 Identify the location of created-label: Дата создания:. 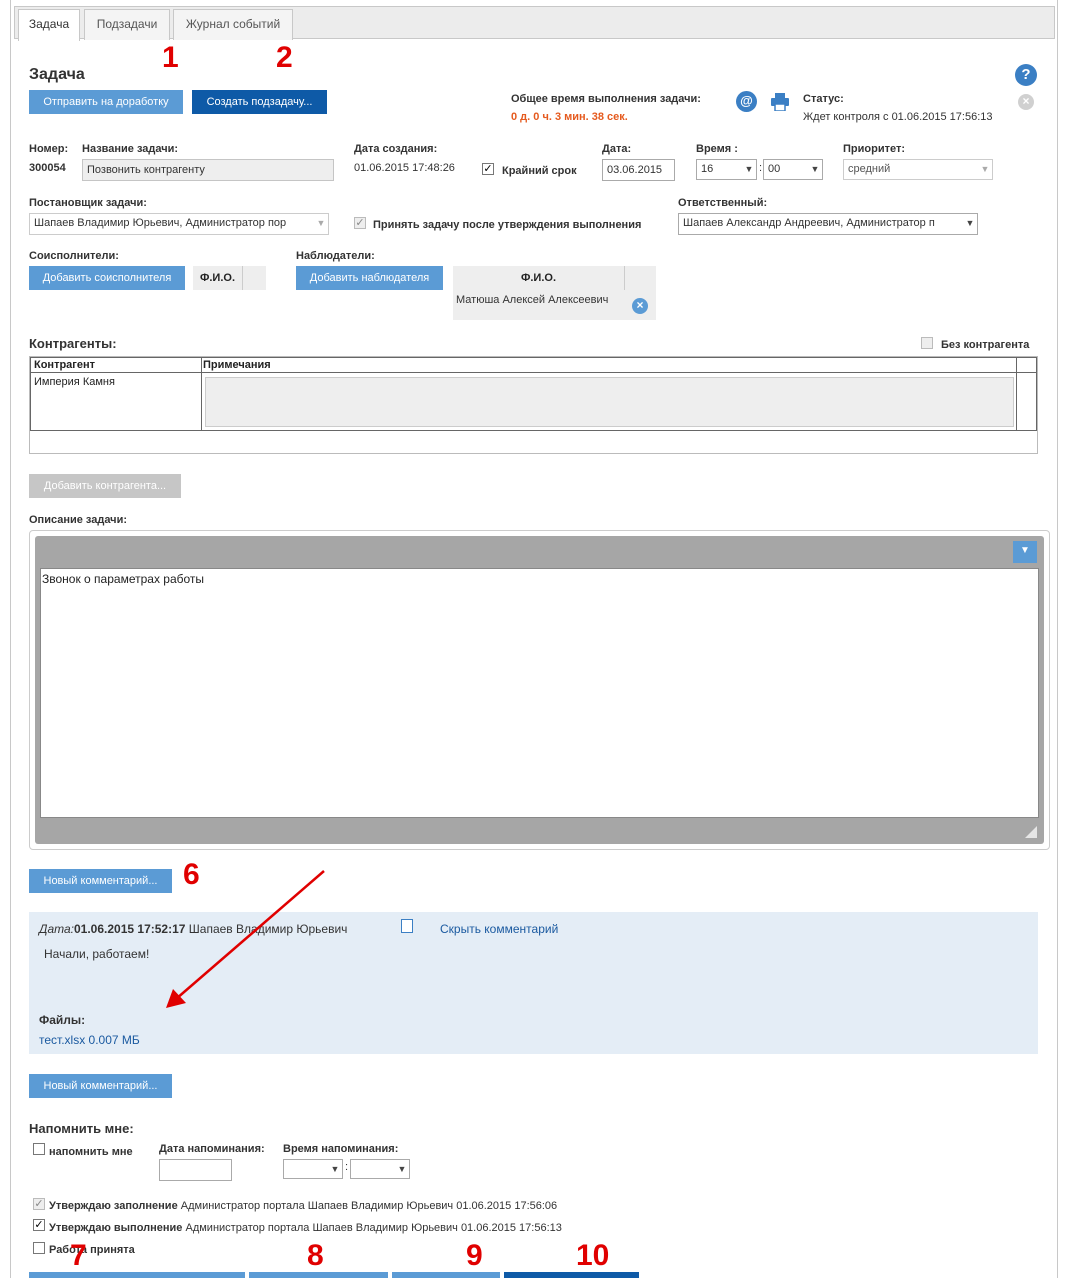
(396, 149).